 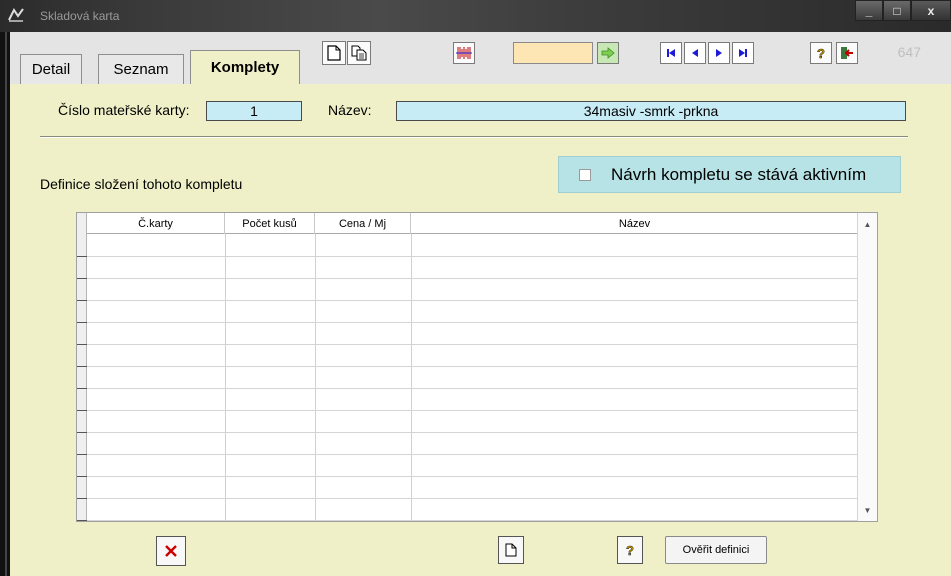 I want to click on new-item-button, so click(x=511, y=550).